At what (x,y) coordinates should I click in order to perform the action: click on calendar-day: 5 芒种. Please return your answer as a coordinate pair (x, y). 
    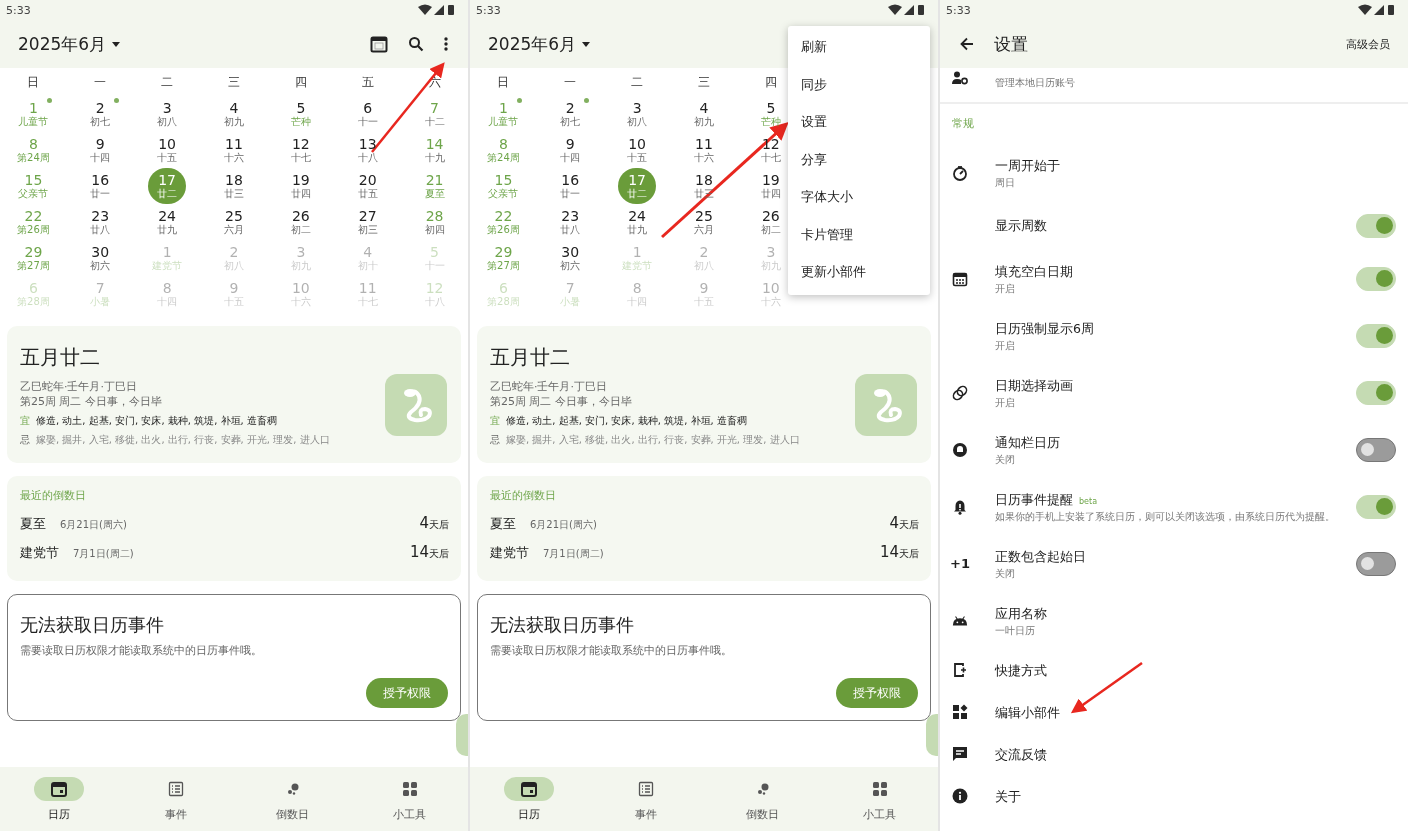
    Looking at the image, I should click on (300, 114).